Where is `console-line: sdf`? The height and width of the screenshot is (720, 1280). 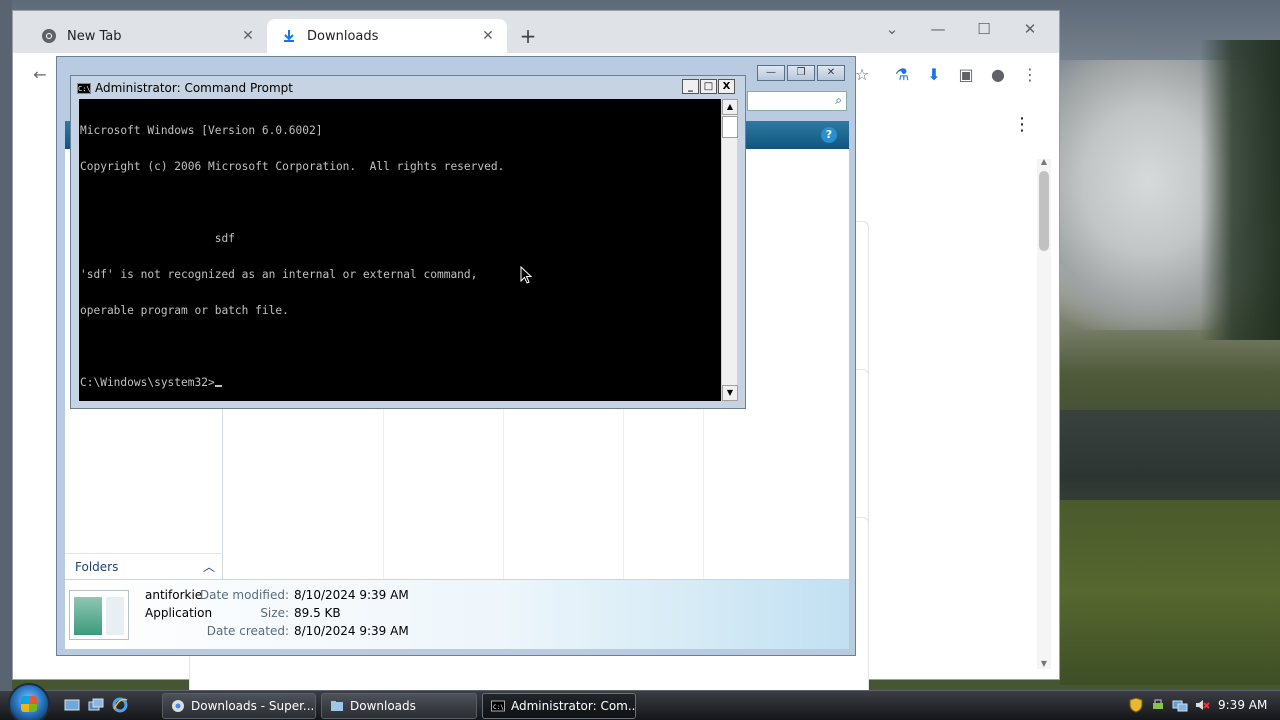 console-line: sdf is located at coordinates (157, 238).